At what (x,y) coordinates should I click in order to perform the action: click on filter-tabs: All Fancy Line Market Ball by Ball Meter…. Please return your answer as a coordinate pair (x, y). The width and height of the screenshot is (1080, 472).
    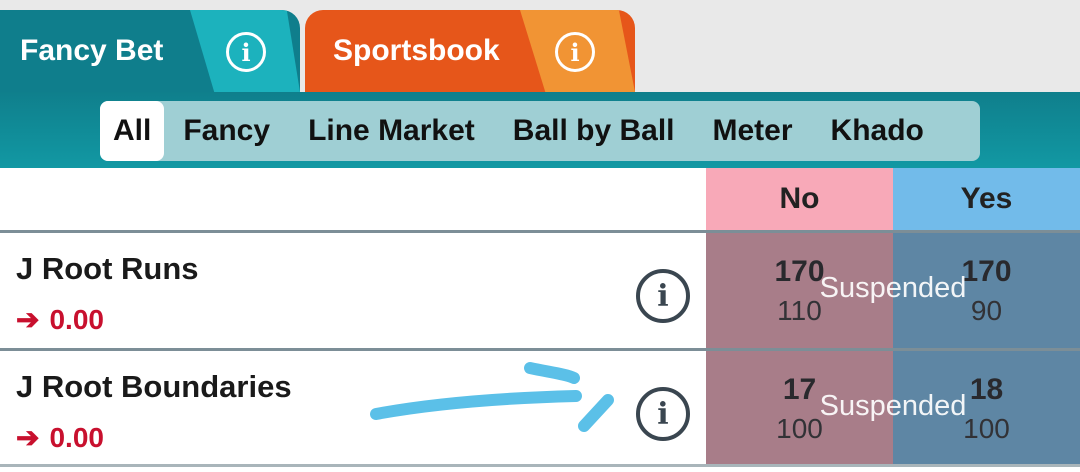
    Looking at the image, I should click on (540, 131).